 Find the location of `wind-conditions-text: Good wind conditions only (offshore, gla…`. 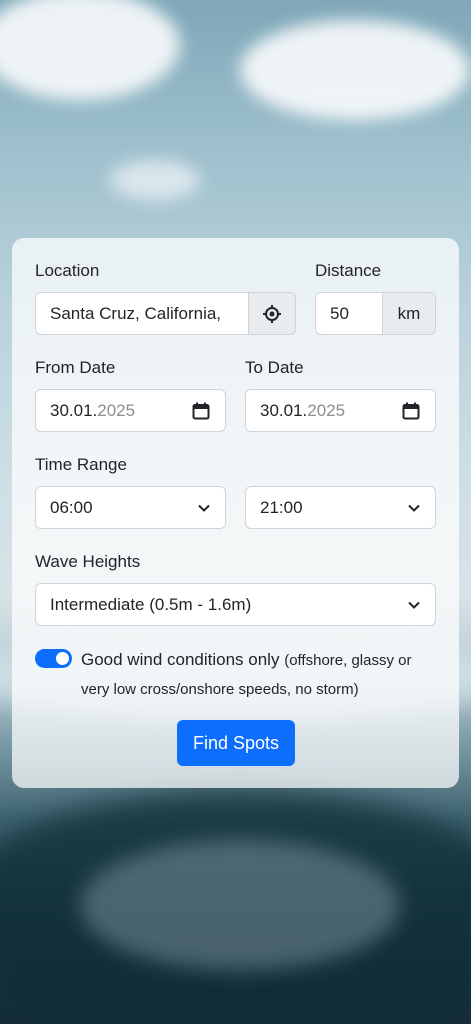

wind-conditions-text: Good wind conditions only (offshore, gla… is located at coordinates (262, 675).